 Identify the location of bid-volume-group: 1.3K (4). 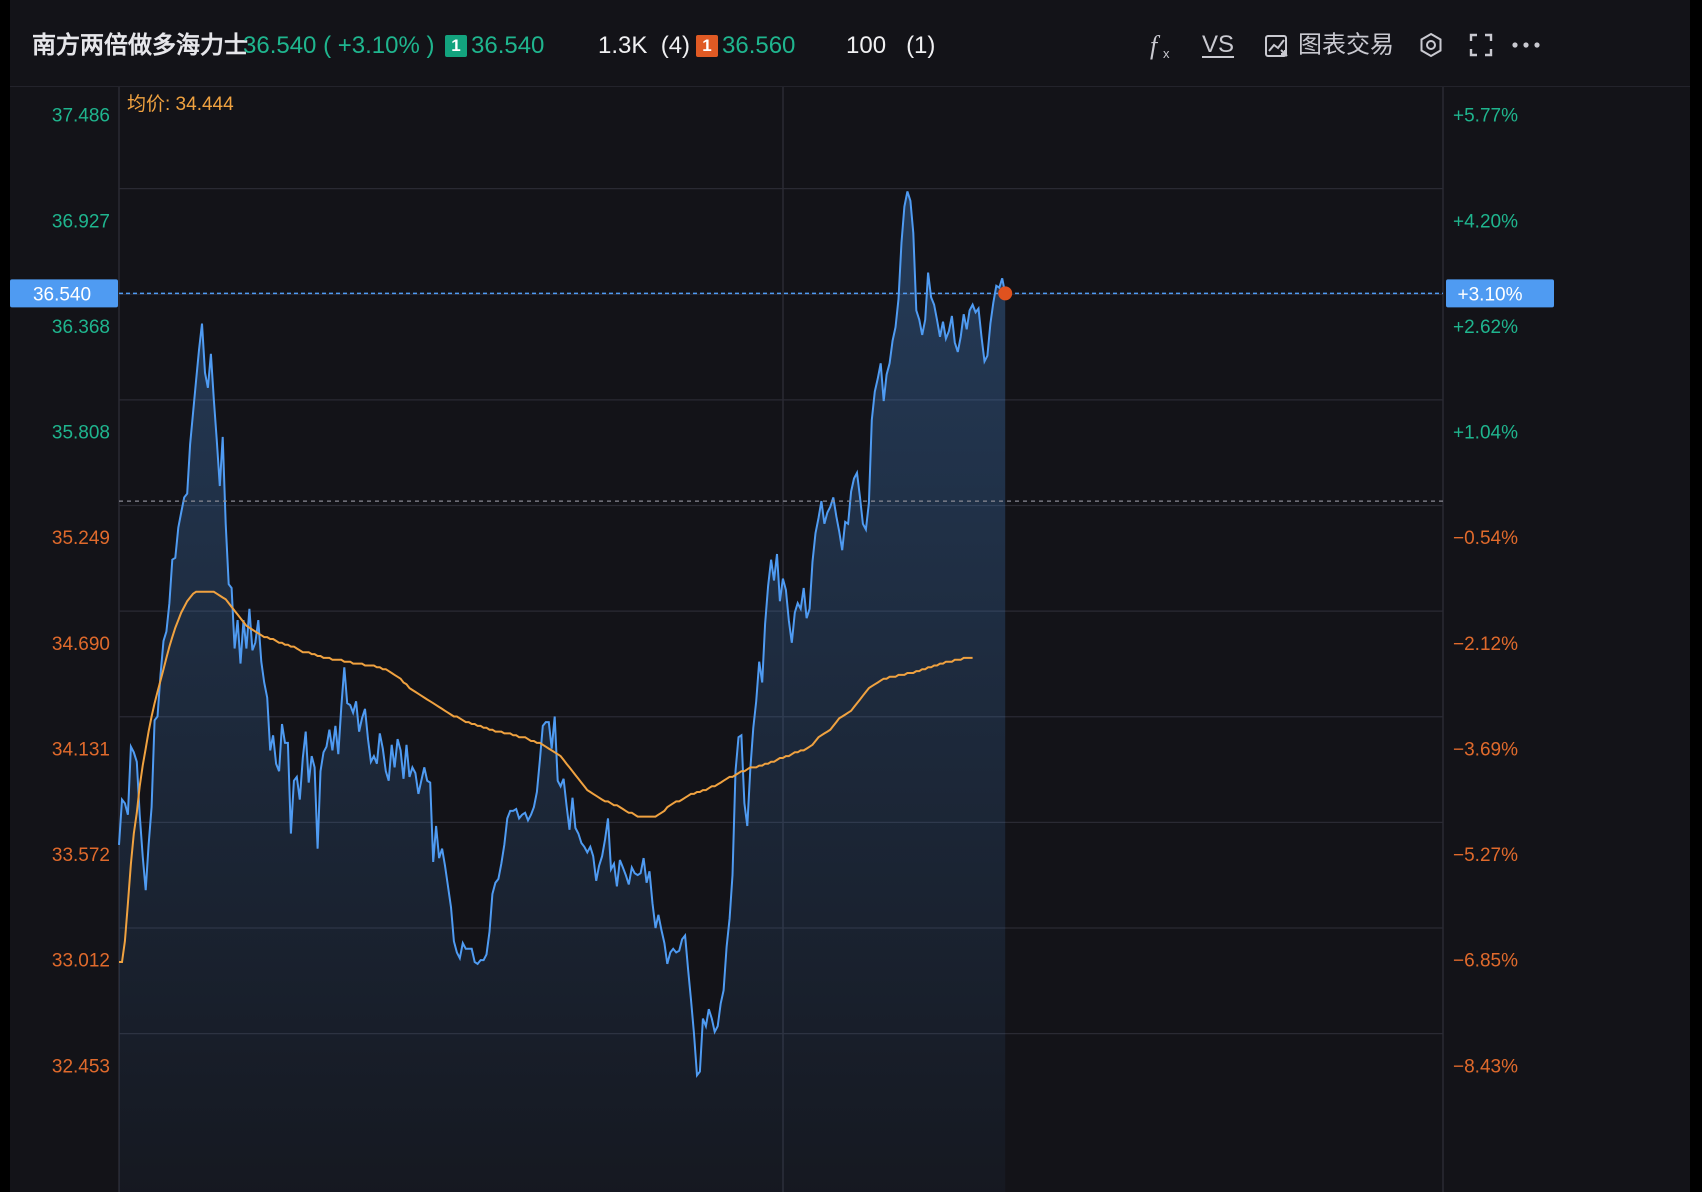
(644, 46).